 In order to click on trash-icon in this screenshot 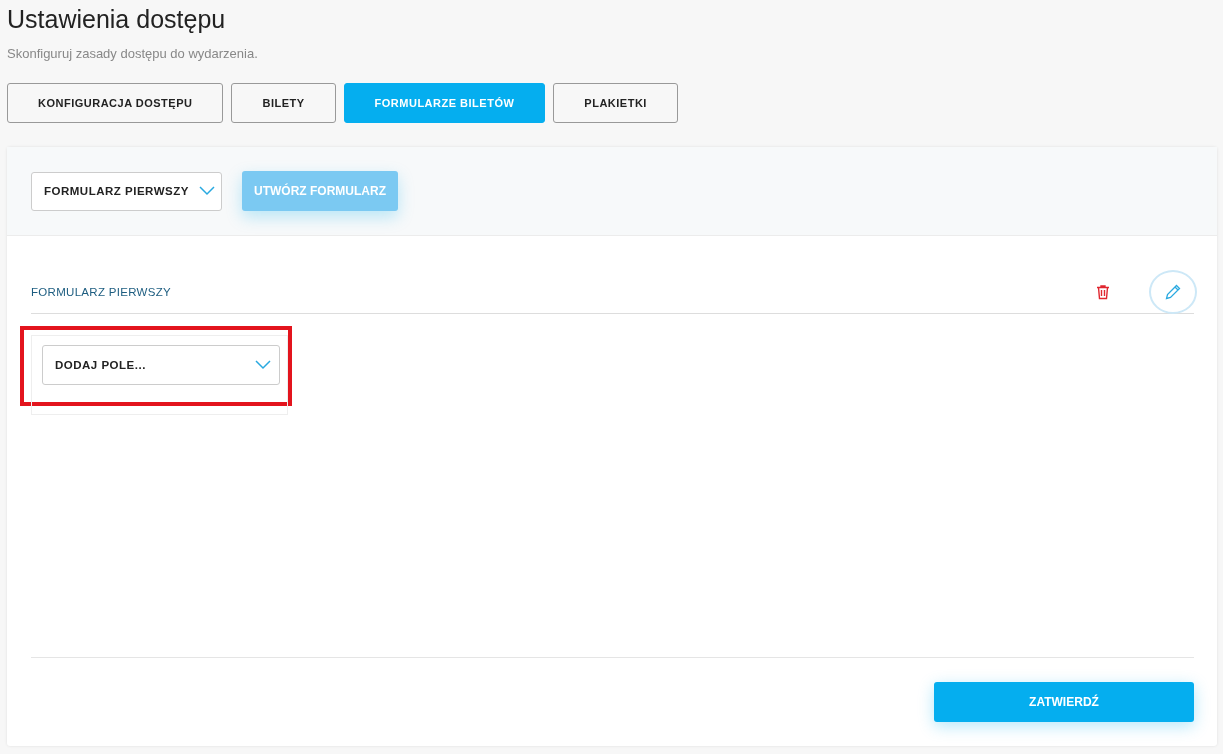, I will do `click(1103, 292)`.